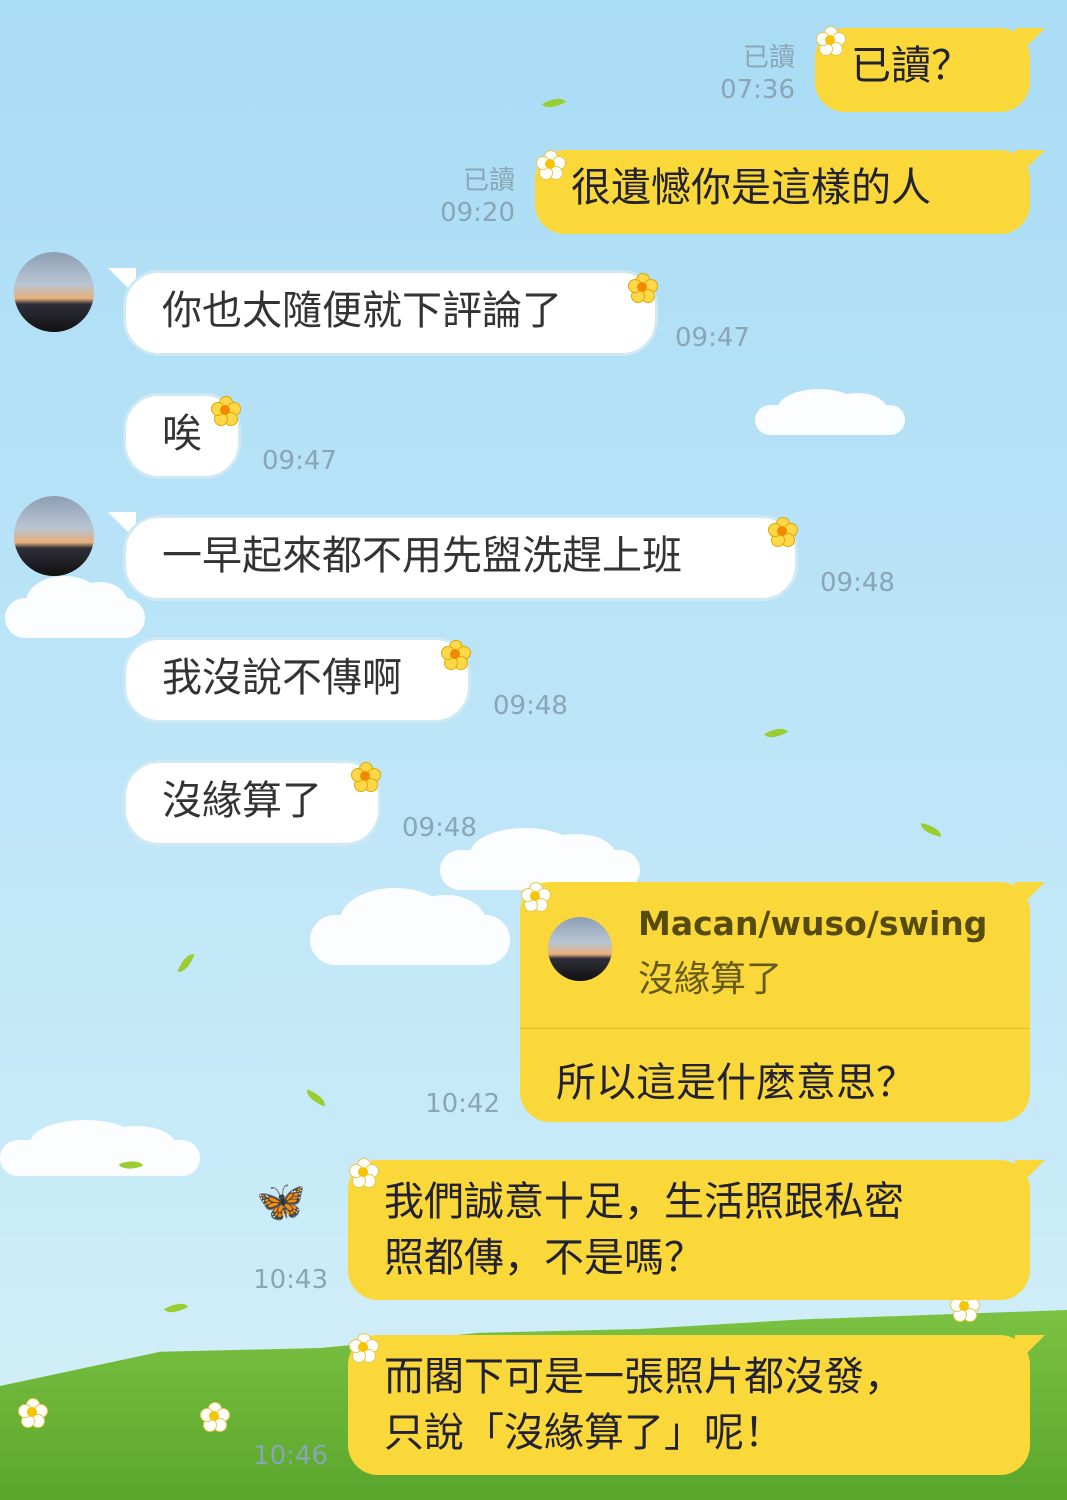 The image size is (1067, 1500). I want to click on message-meta: 已讀 07:36, so click(747, 74).